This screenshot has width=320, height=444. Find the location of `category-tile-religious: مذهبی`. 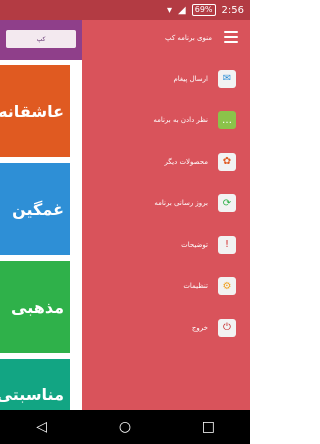

category-tile-religious: مذهبی is located at coordinates (35, 307).